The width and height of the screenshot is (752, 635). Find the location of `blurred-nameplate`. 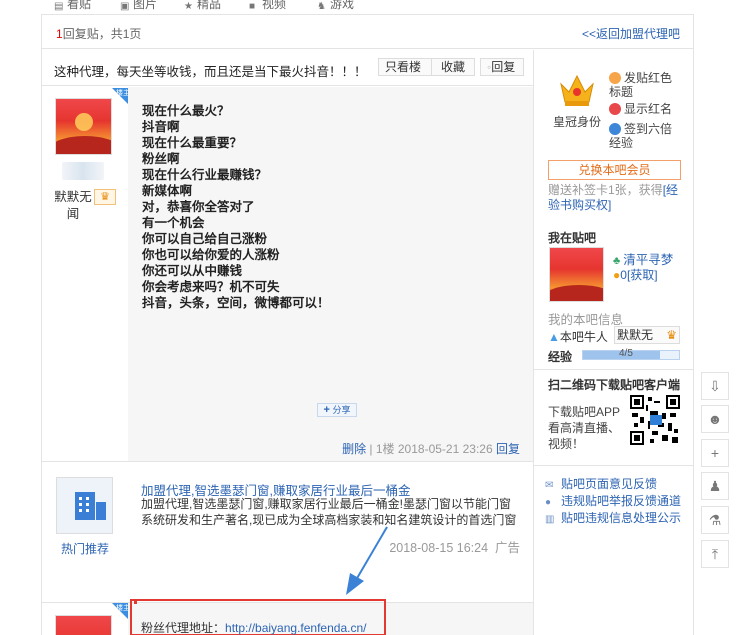

blurred-nameplate is located at coordinates (83, 171).